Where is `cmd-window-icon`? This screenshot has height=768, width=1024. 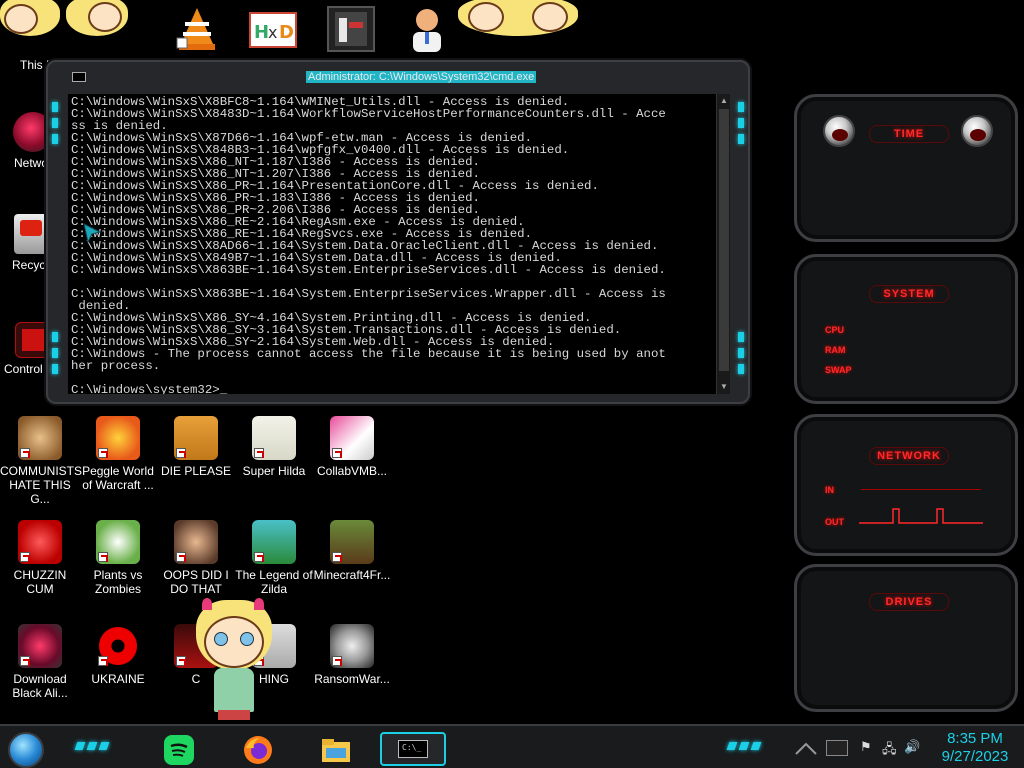 cmd-window-icon is located at coordinates (79, 77).